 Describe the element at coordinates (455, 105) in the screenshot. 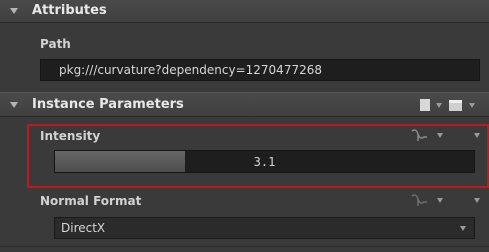

I see `folder-icon` at that location.